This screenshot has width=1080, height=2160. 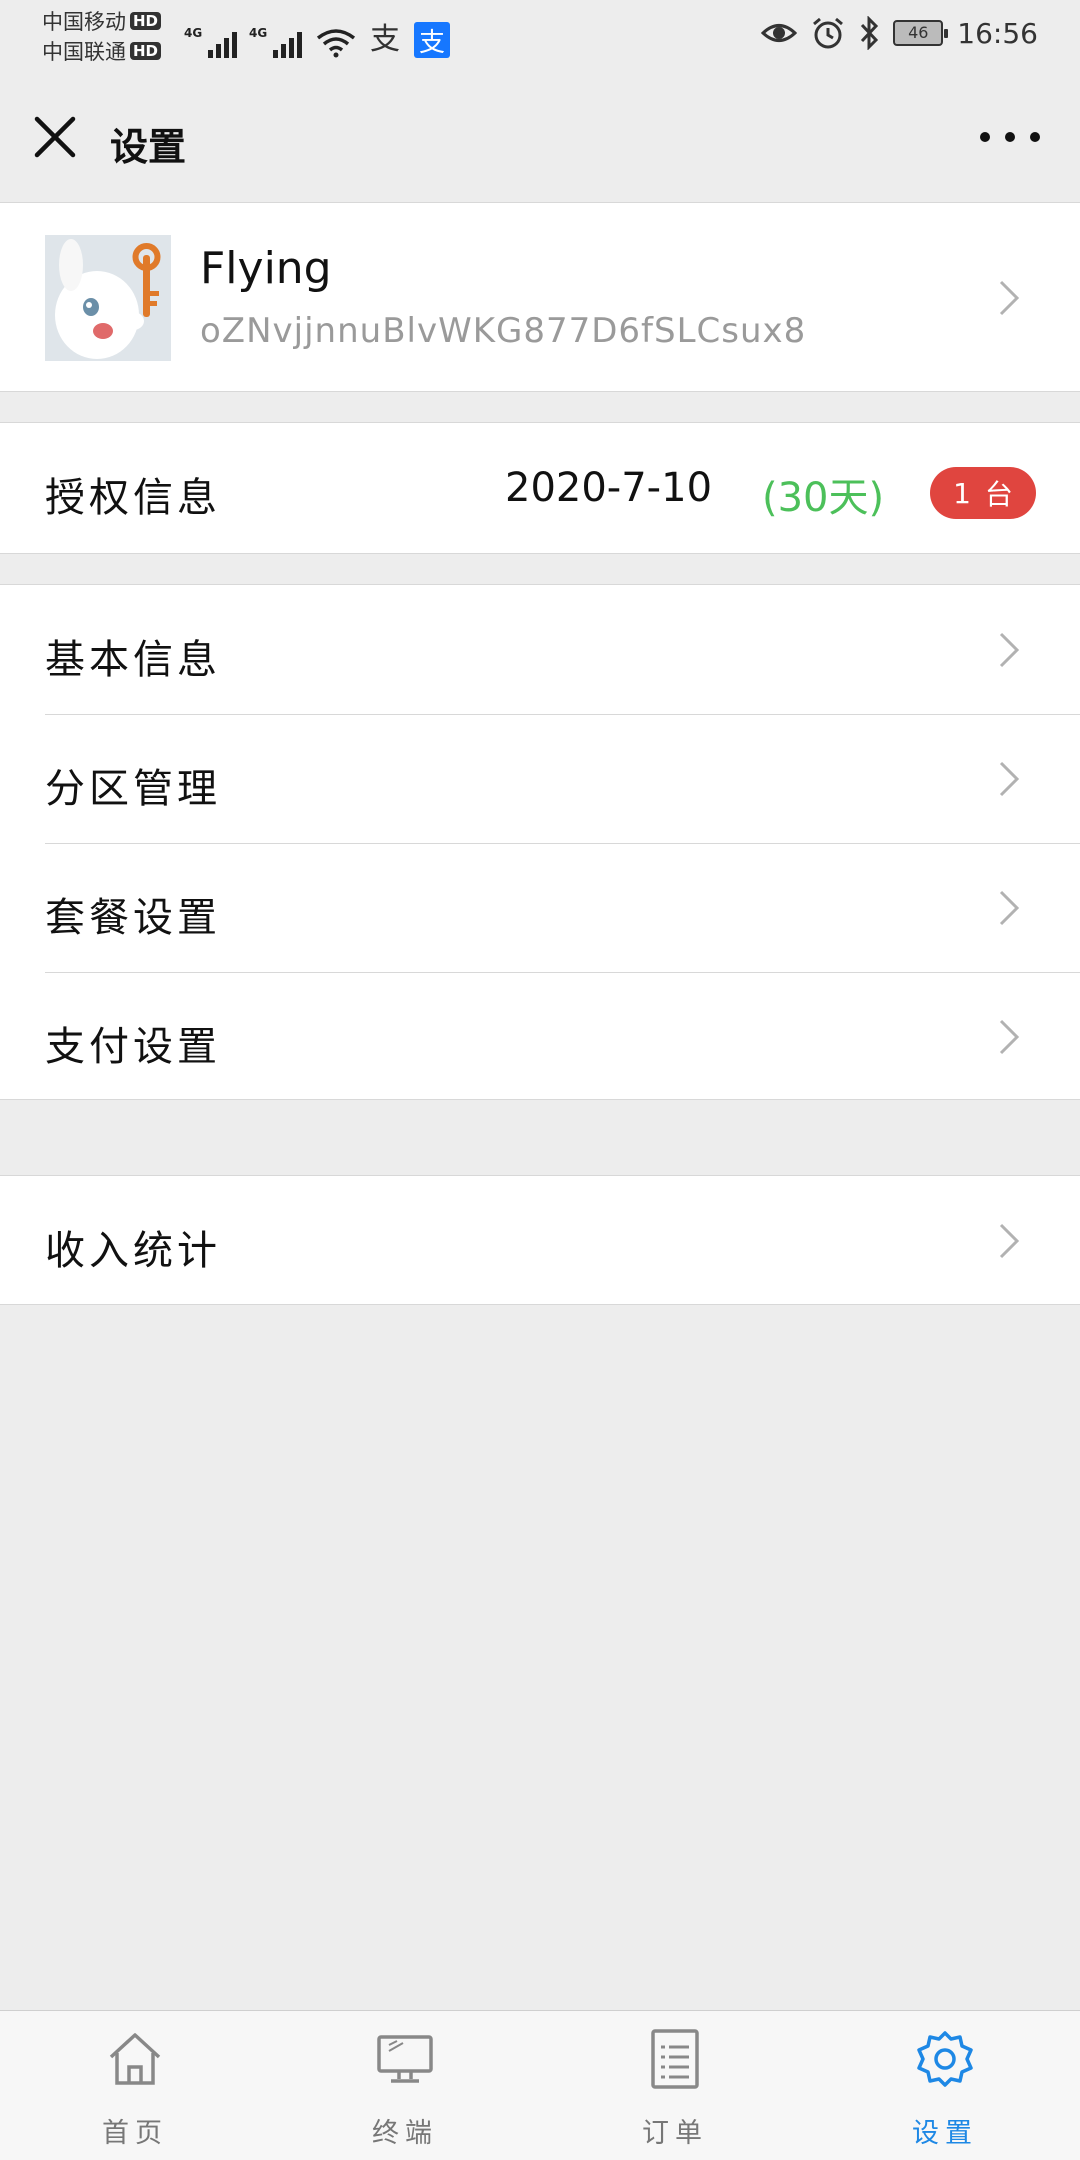 I want to click on tab-settings: 设置, so click(x=945, y=2085).